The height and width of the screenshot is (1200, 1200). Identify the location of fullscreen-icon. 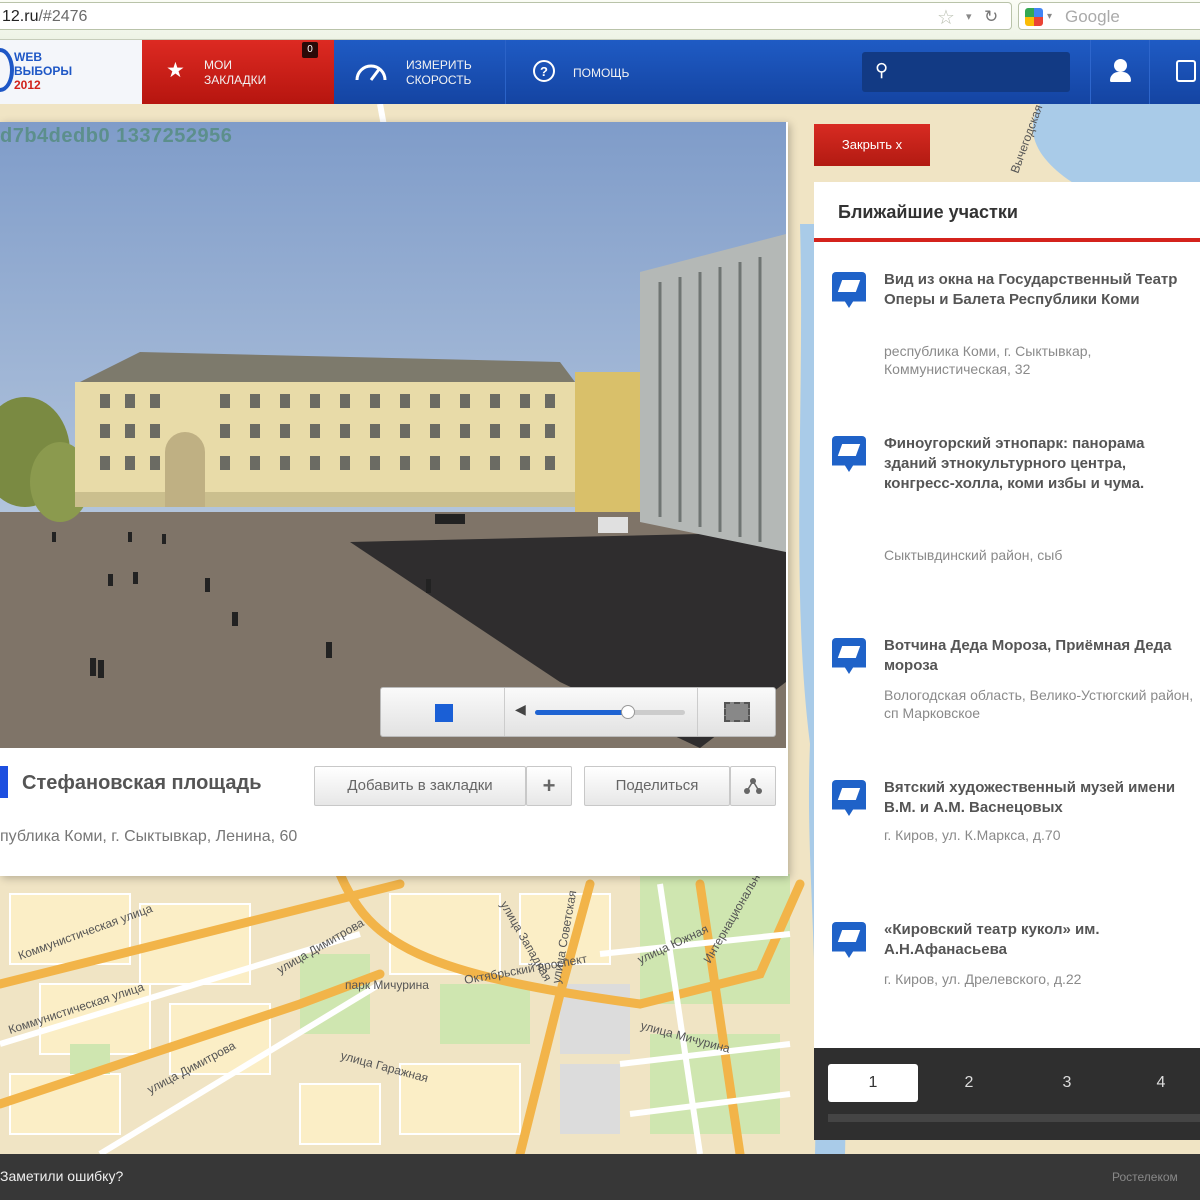
(737, 712).